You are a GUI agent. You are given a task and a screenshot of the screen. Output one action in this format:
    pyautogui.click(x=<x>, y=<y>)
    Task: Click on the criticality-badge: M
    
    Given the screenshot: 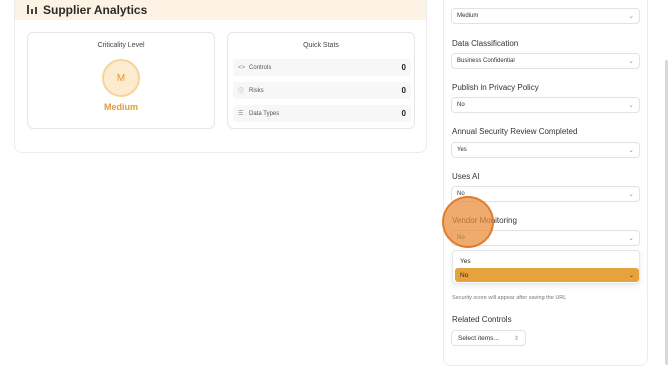 What is the action you would take?
    pyautogui.click(x=121, y=78)
    